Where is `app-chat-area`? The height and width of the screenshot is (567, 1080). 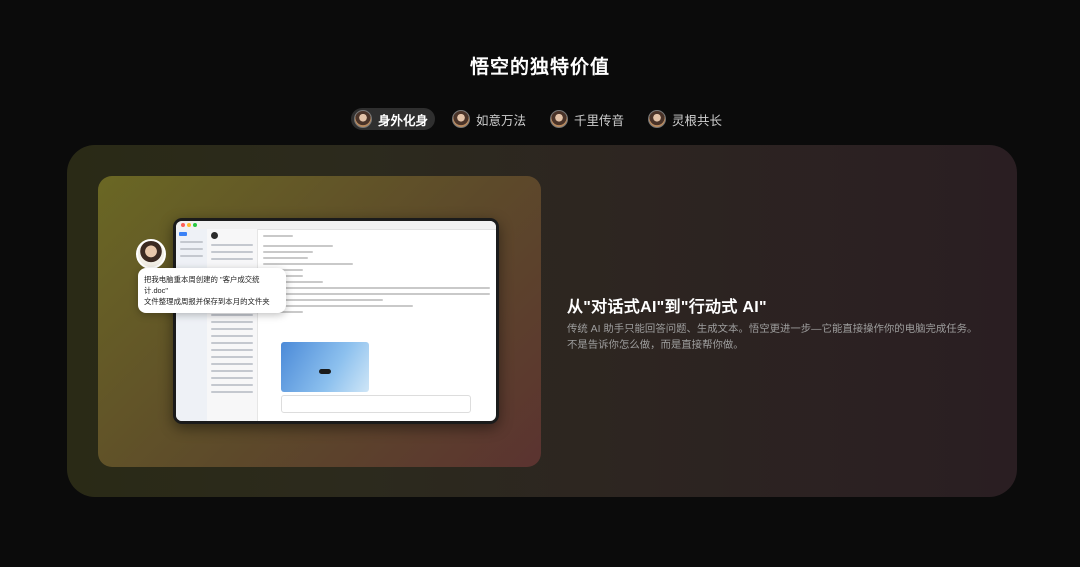
app-chat-area is located at coordinates (376, 325).